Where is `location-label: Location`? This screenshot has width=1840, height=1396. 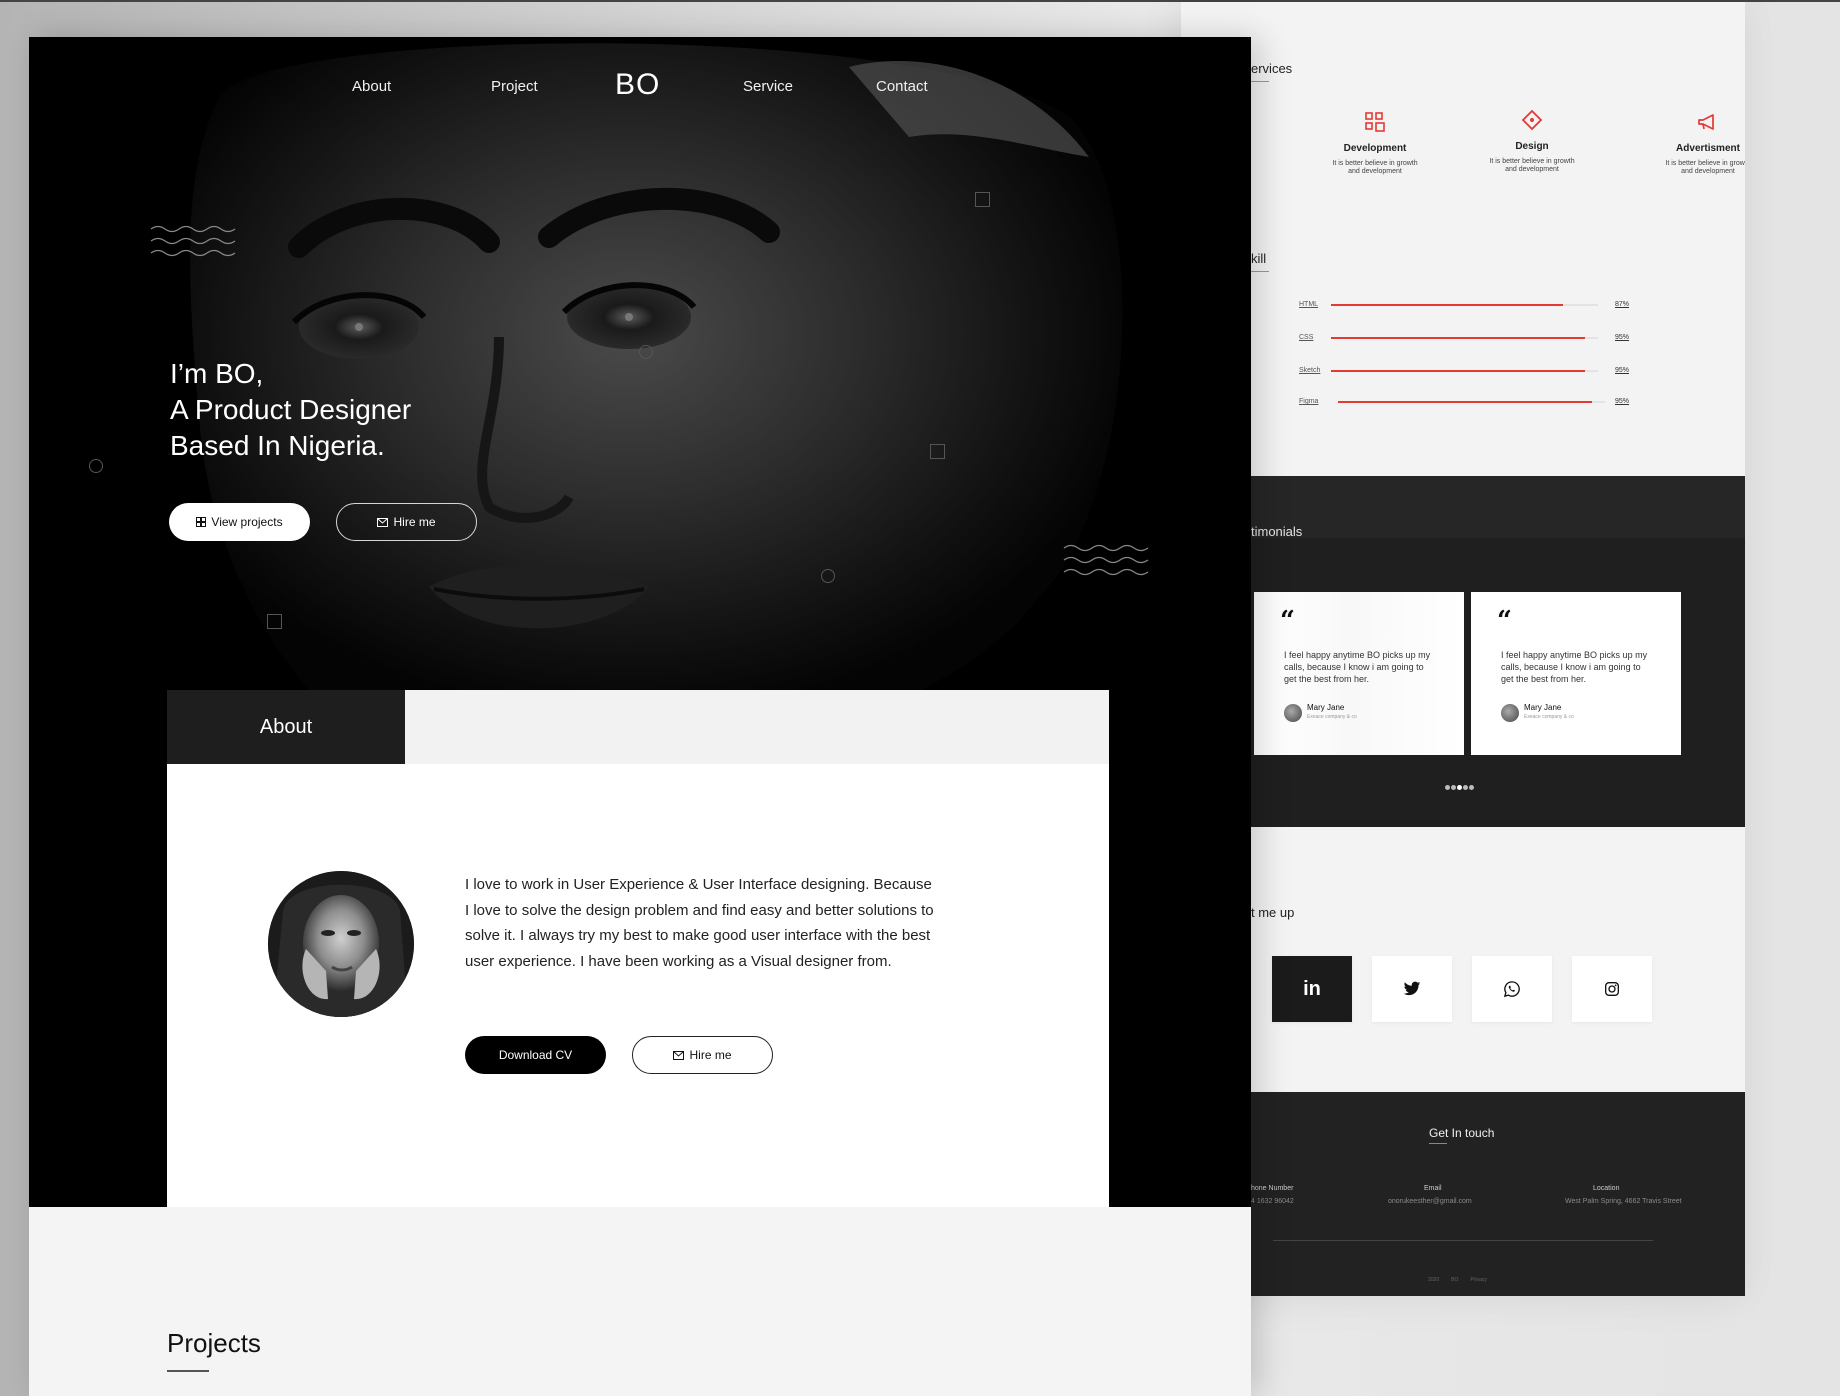 location-label: Location is located at coordinates (1606, 1188).